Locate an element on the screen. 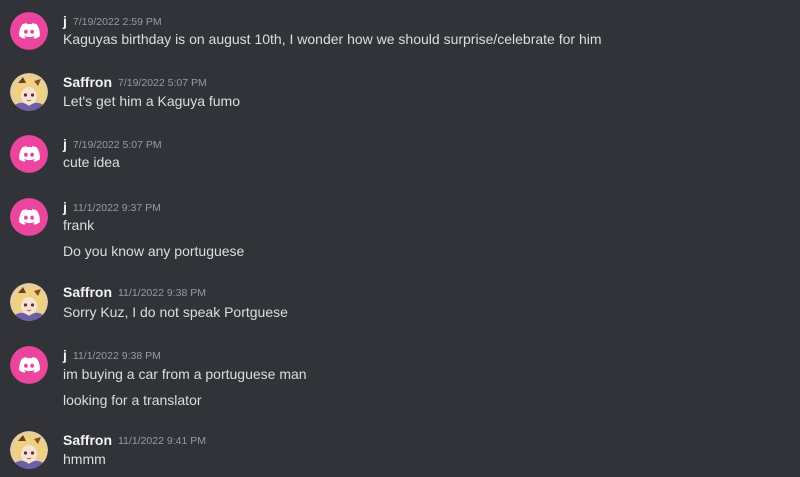  message-text: Sorry Kuz, I do not speak Portguese is located at coordinates (175, 312).